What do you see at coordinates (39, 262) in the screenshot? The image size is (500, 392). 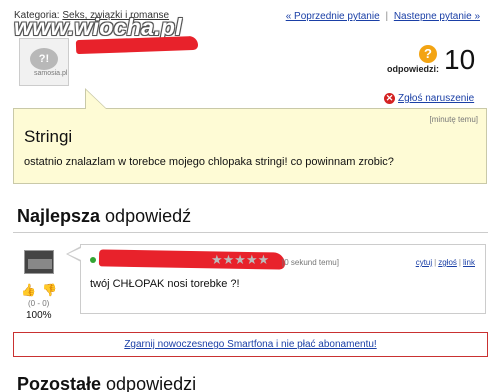 I see `answerer-avatar` at bounding box center [39, 262].